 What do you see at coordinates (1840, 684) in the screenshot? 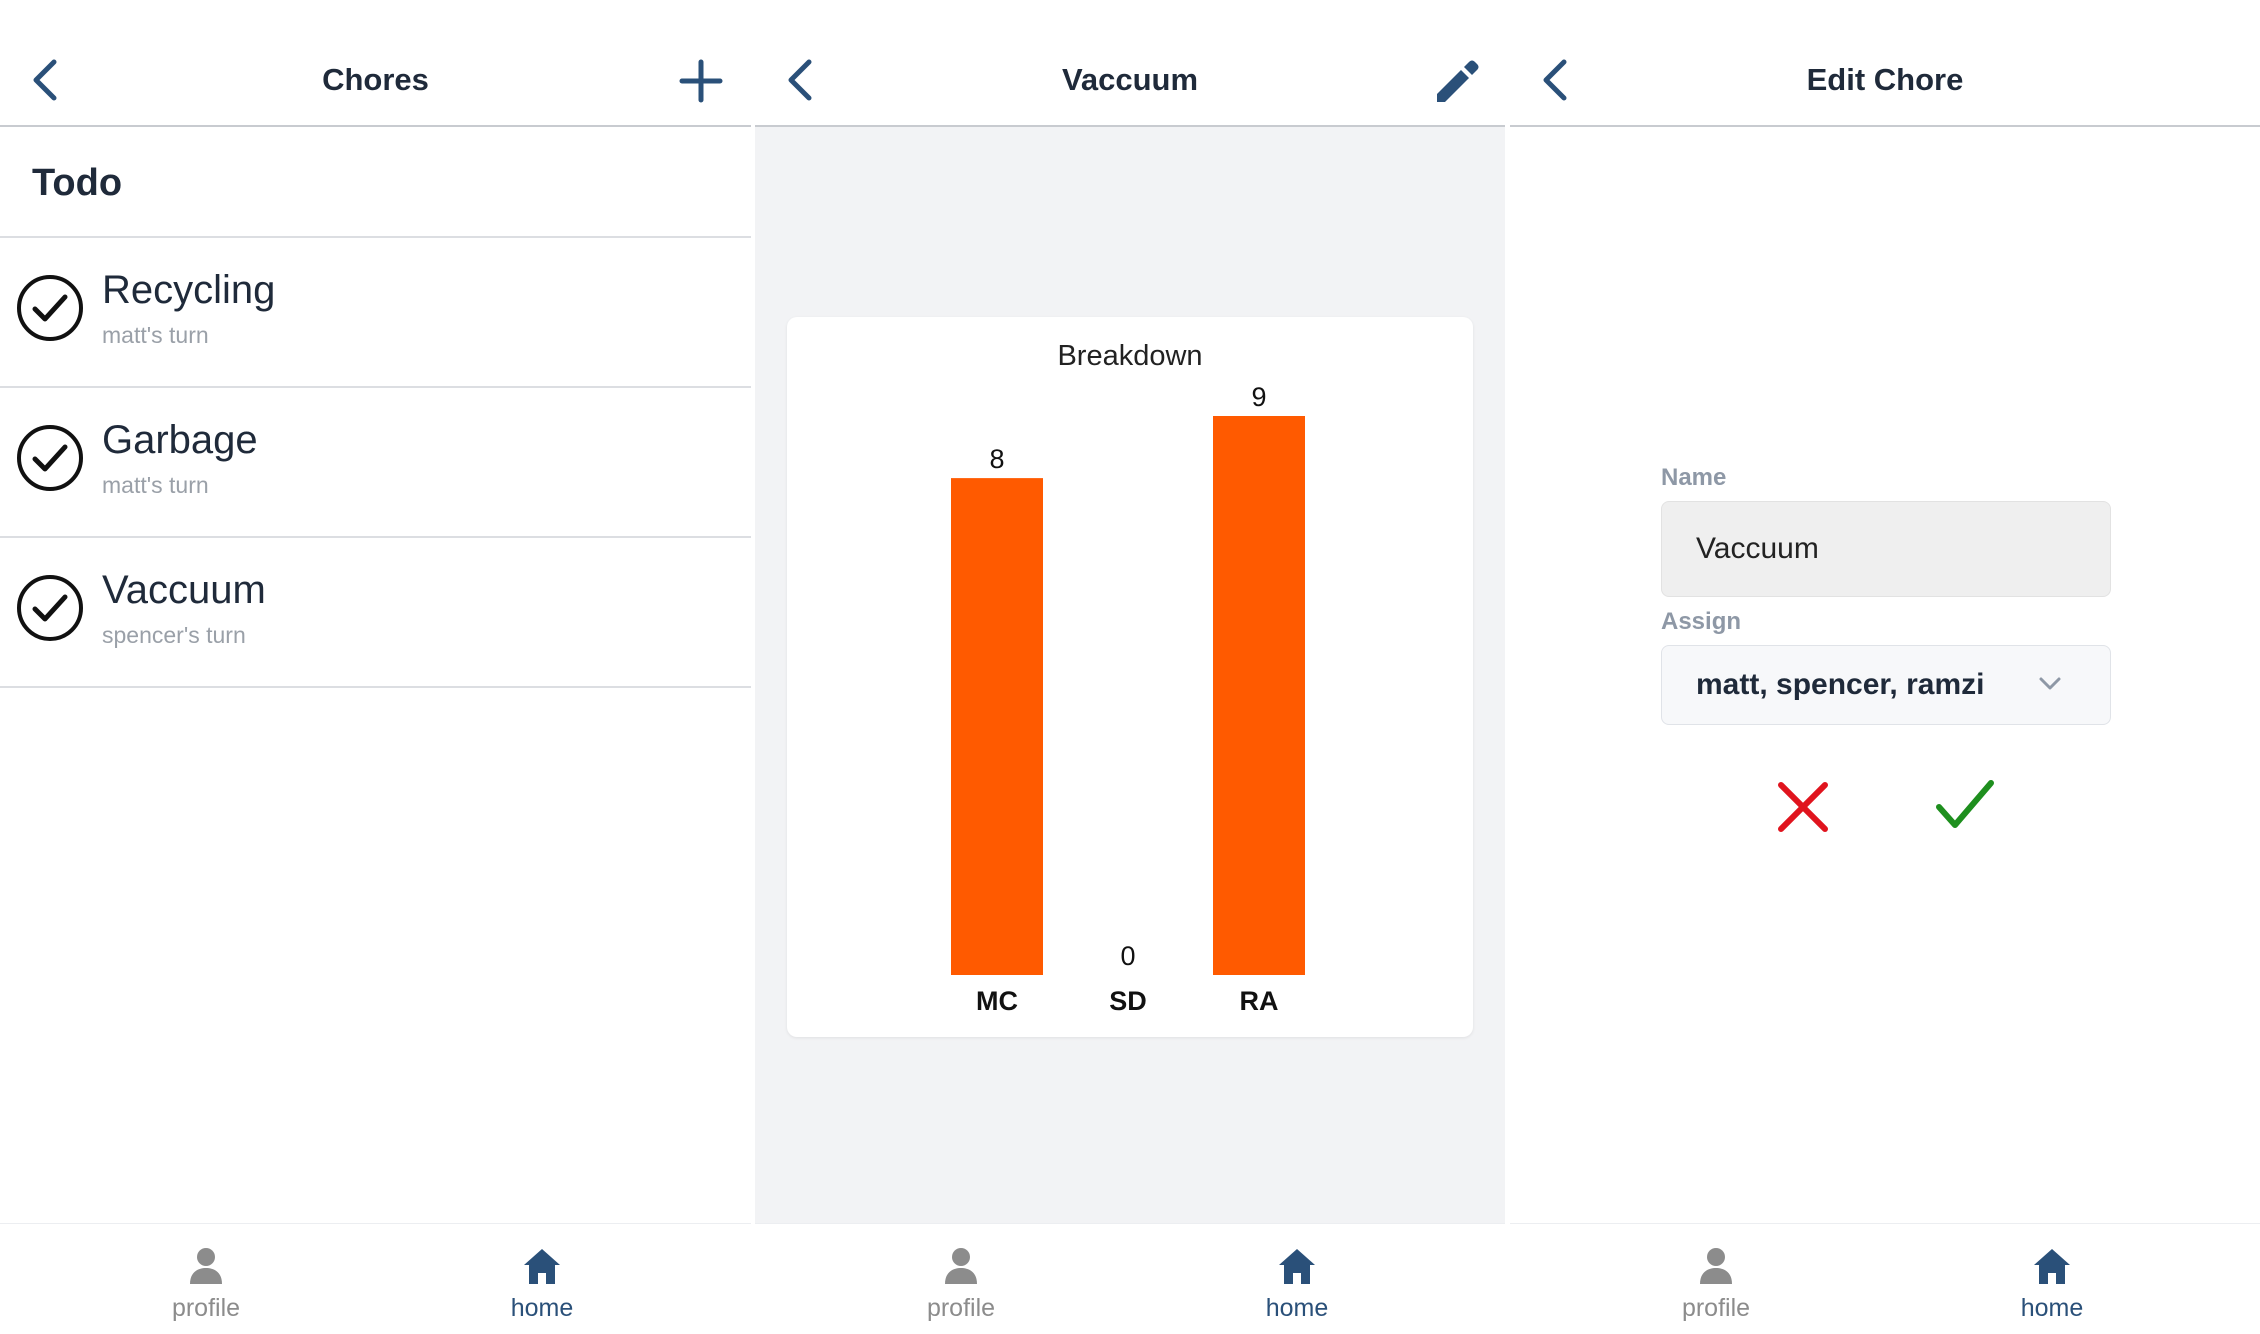
I see `assign-select-value: matt, spencer, ramzi` at bounding box center [1840, 684].